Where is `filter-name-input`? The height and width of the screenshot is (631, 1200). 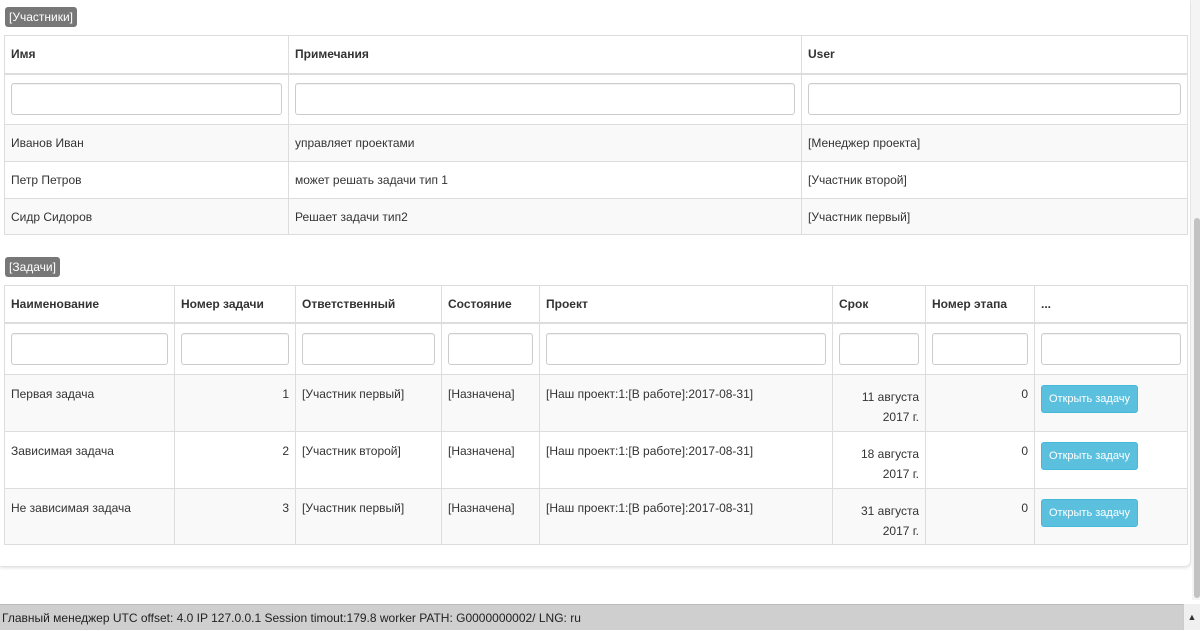
filter-name-input is located at coordinates (146, 99).